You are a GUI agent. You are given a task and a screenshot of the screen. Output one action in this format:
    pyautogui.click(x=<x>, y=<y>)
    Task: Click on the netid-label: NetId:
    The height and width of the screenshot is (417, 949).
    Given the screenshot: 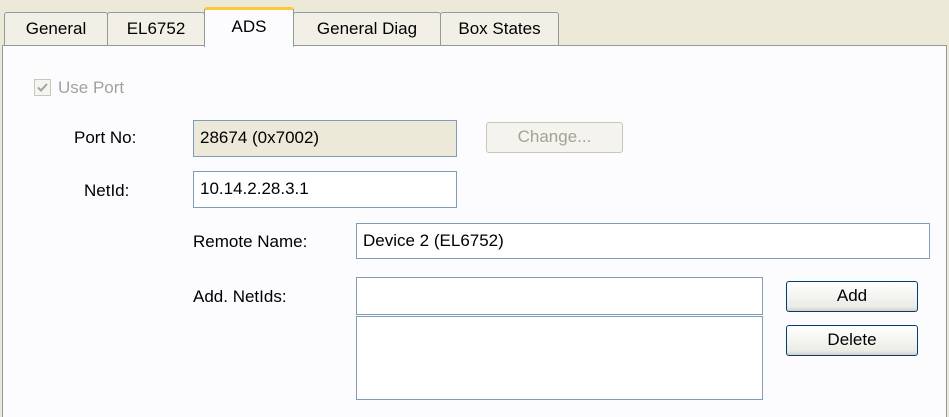 What is the action you would take?
    pyautogui.click(x=107, y=190)
    